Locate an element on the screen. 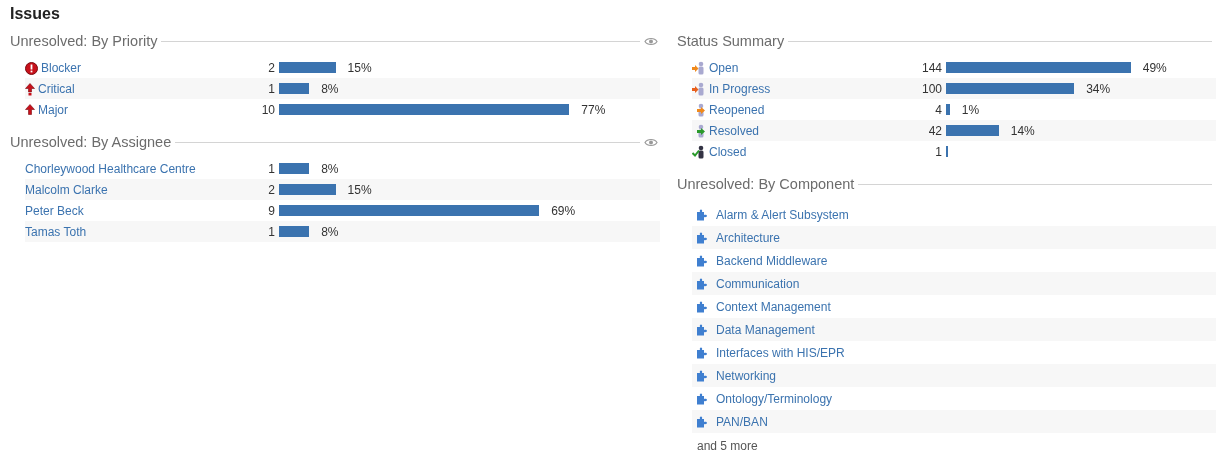 Image resolution: width=1216 pixels, height=461 pixels. issue-count: 100 is located at coordinates (931, 88).